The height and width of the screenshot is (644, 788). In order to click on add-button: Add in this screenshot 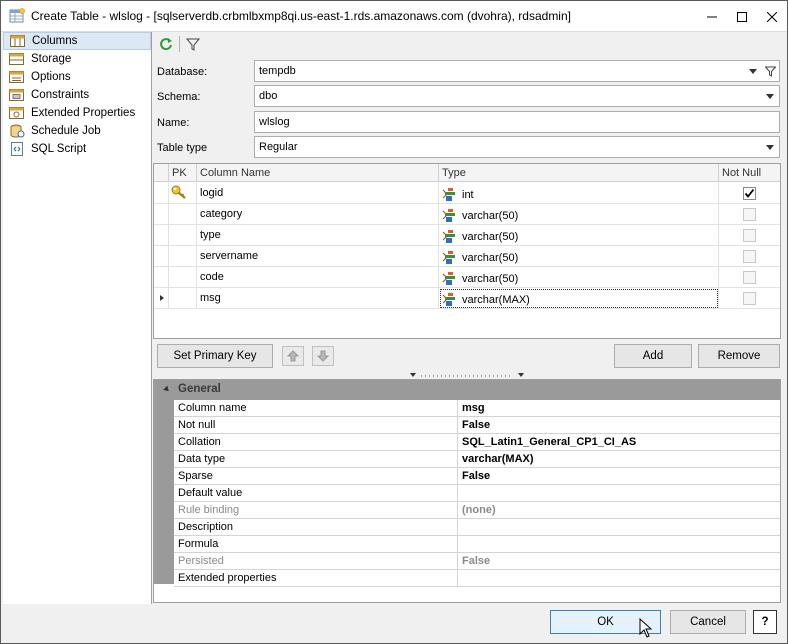, I will do `click(653, 356)`.